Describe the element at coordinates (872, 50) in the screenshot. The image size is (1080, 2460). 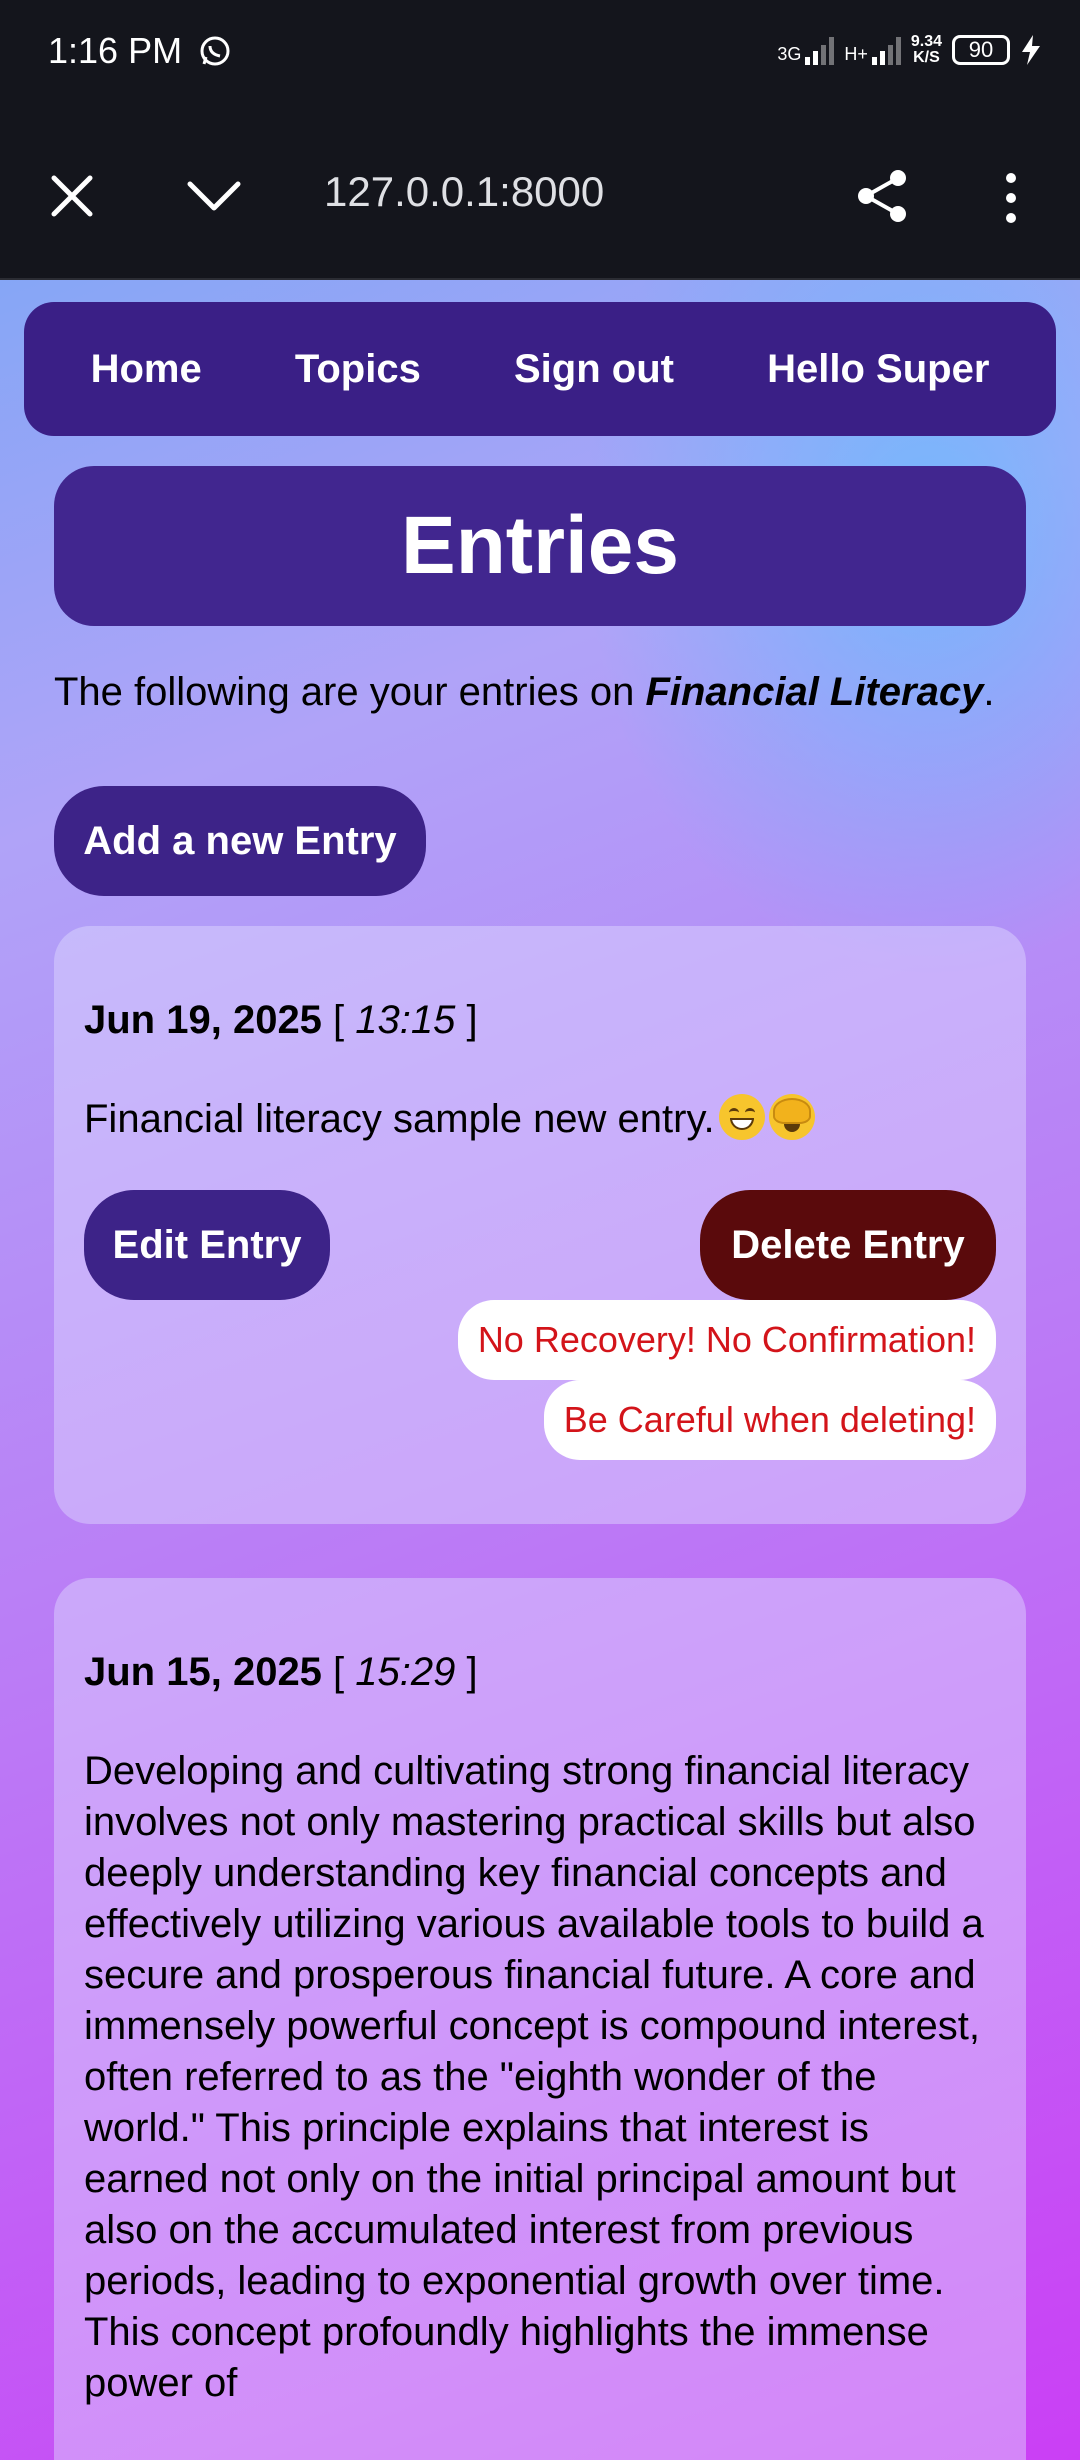
I see `signal-hplus-icon: H+` at that location.